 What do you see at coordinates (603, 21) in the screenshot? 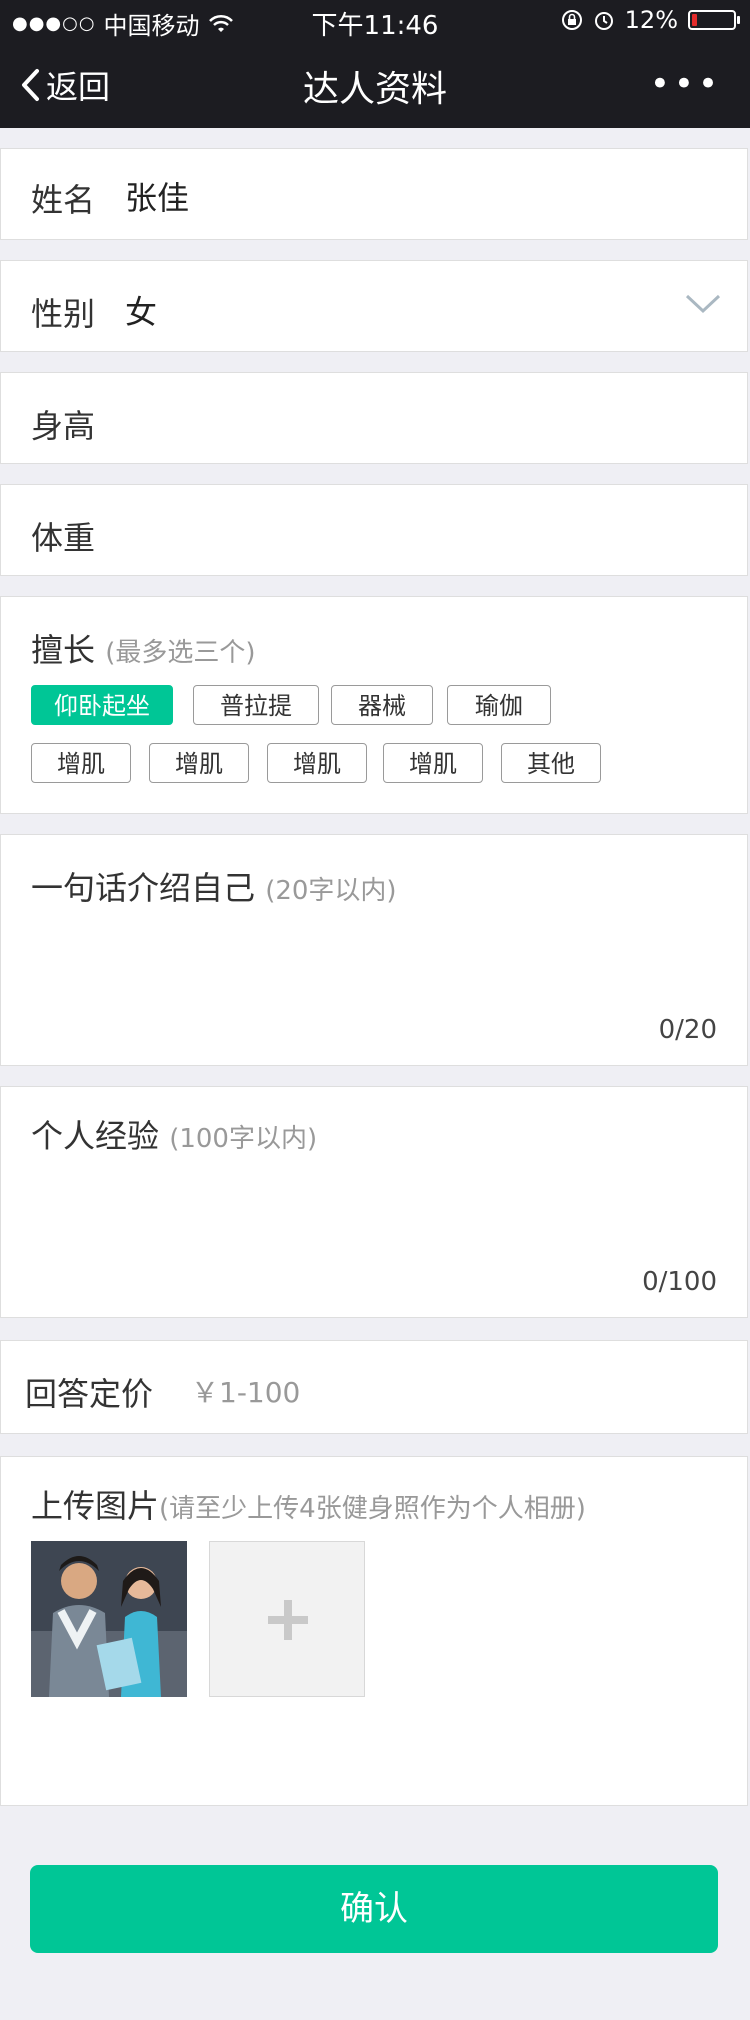
I see `alarm-icon` at bounding box center [603, 21].